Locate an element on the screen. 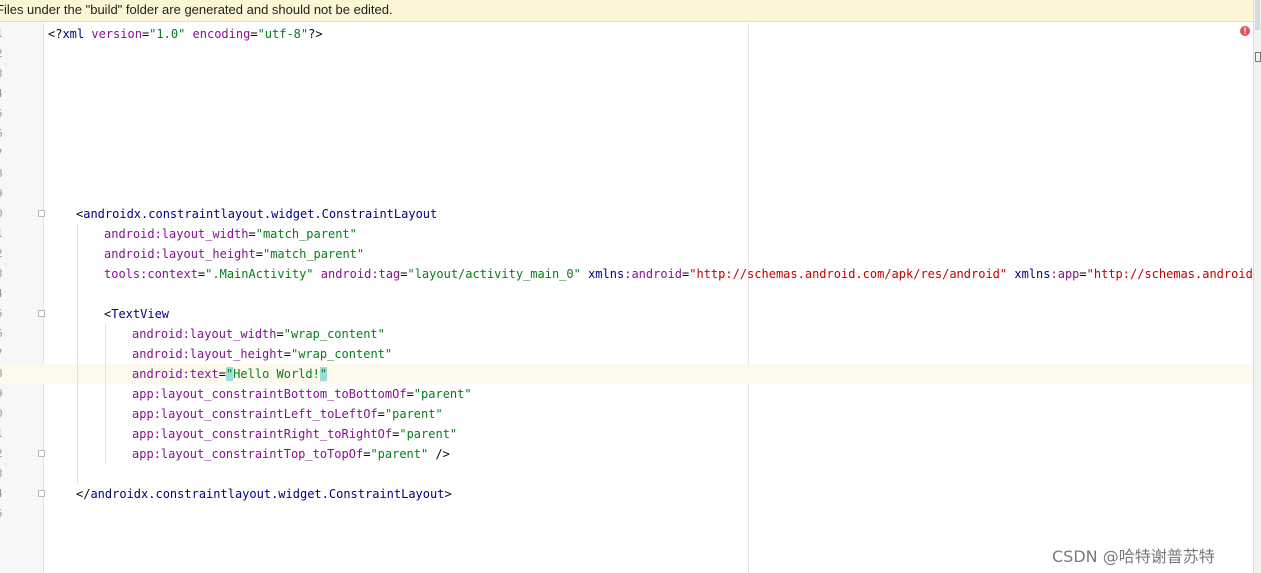 The image size is (1261, 573). code-line: 8 is located at coordinates (626, 174).